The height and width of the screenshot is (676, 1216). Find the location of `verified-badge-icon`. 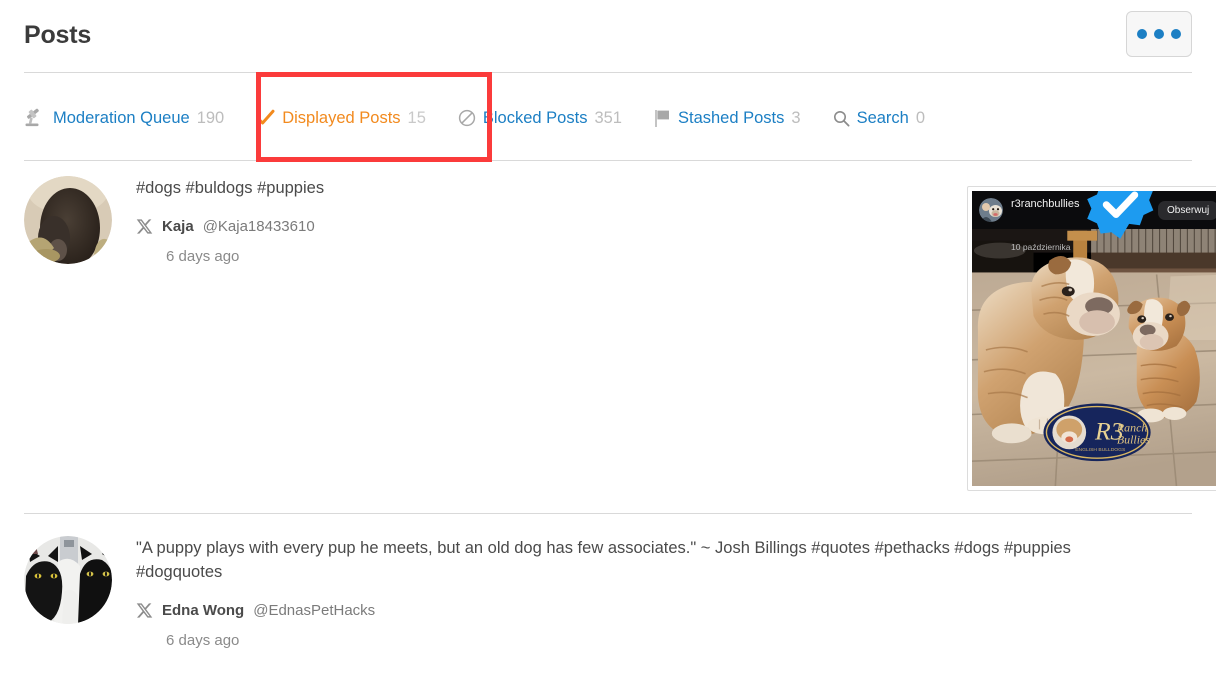

verified-badge-icon is located at coordinates (1120, 215).